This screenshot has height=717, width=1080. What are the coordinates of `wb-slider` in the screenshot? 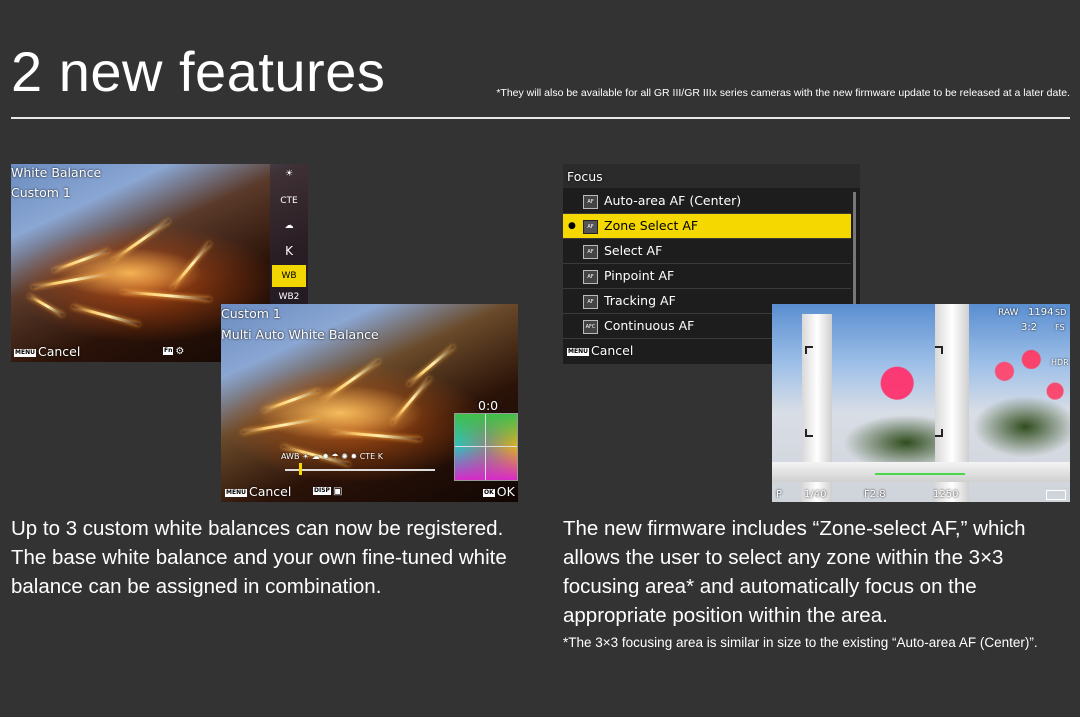 It's located at (360, 470).